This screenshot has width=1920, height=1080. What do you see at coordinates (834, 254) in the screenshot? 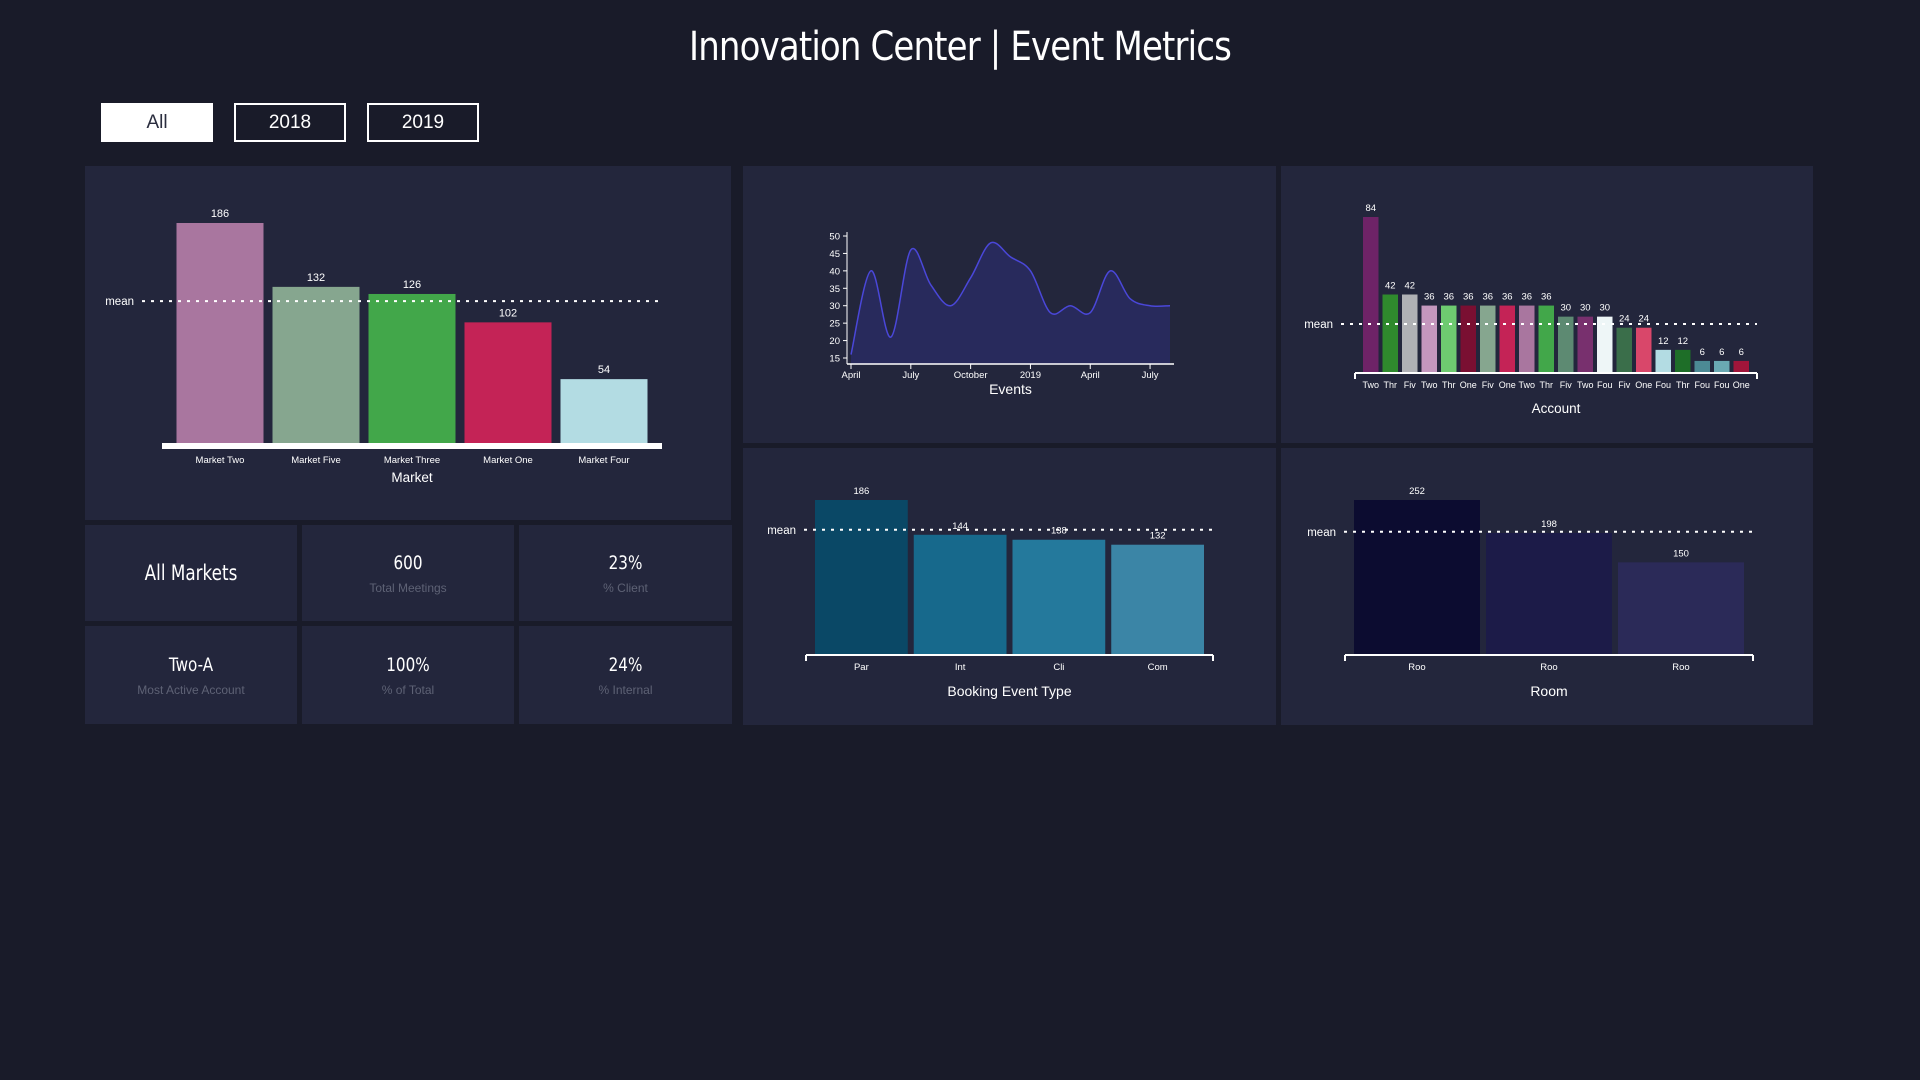
I see `y-tick-label: 45` at bounding box center [834, 254].